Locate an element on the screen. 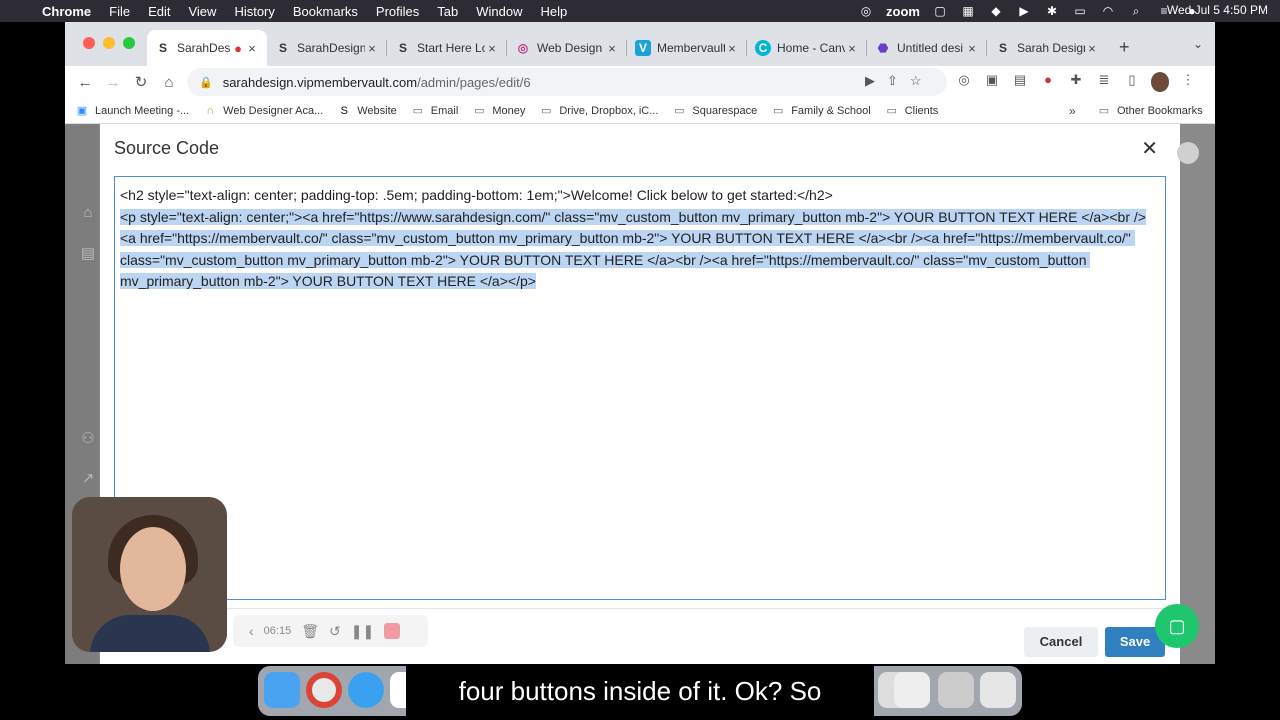 This screenshot has height=720, width=1280. extensions-puzzle-icon: ✚ is located at coordinates (1076, 82).